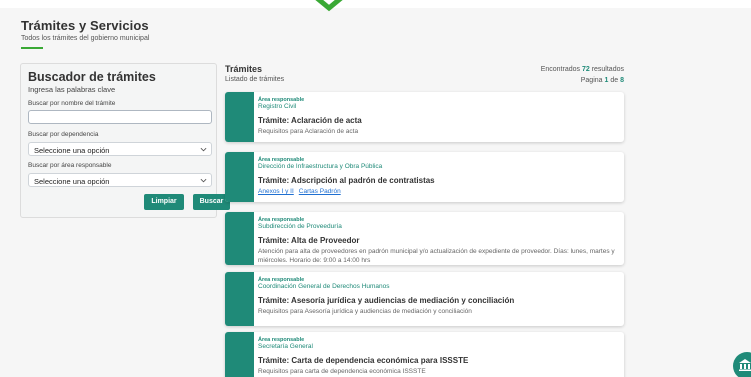  I want to click on tramite-requirements: Requisitos para Aclaración de acta, so click(308, 131).